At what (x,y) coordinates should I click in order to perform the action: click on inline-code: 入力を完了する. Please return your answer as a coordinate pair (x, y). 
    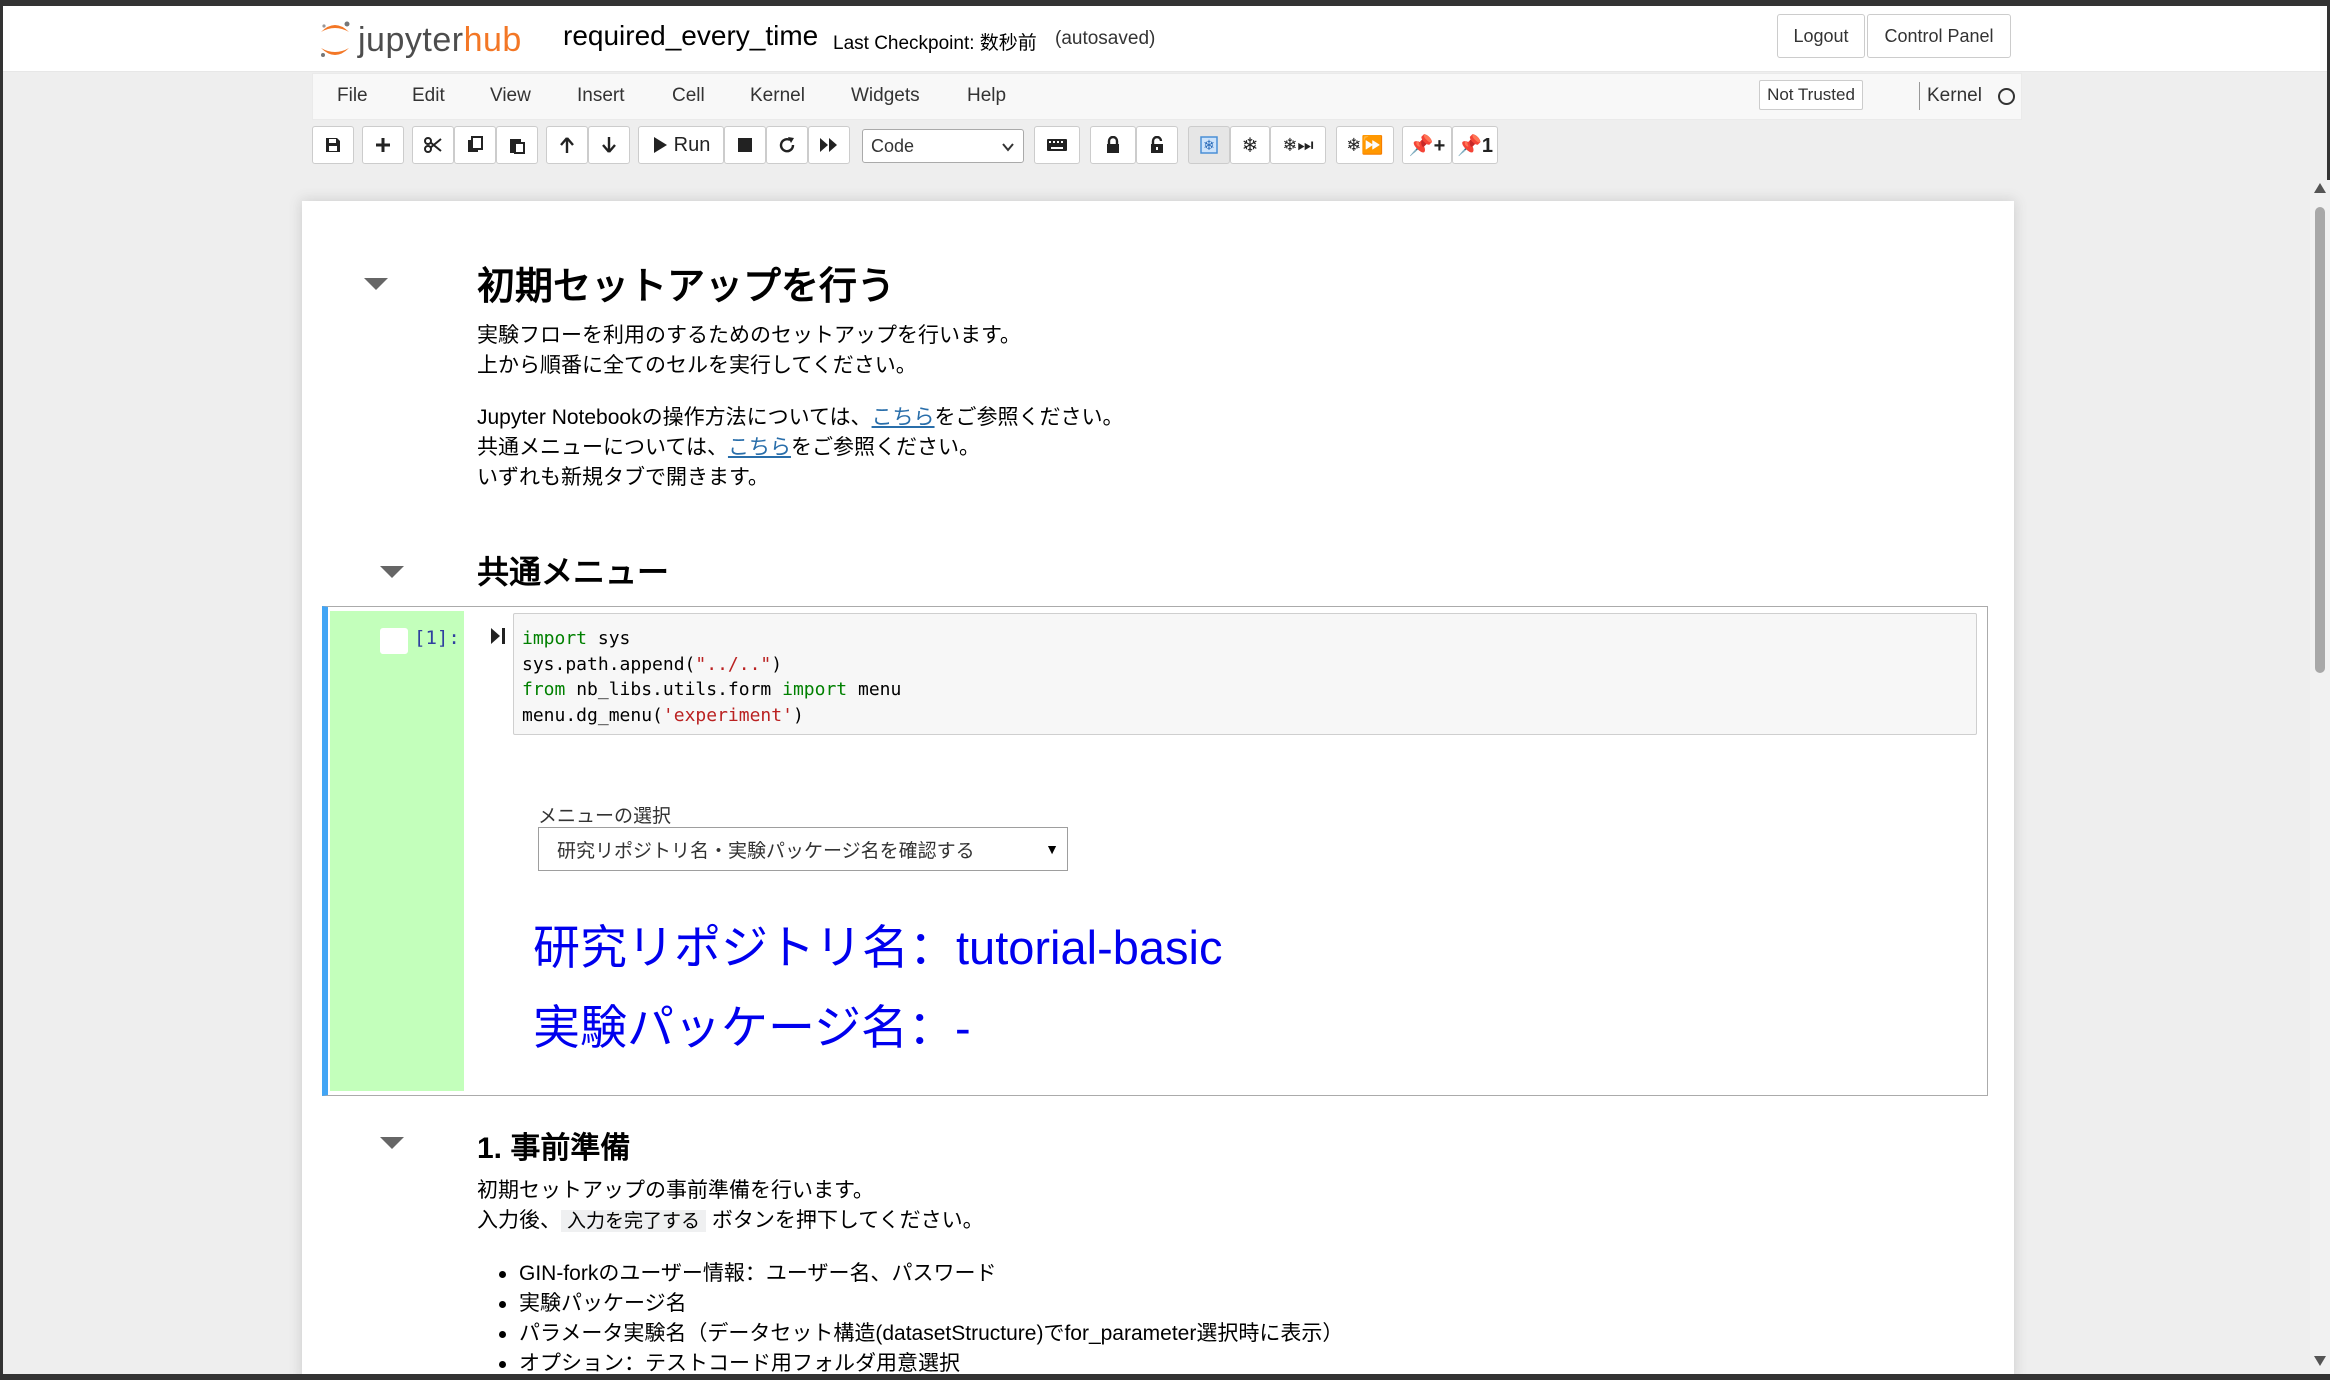
    Looking at the image, I should click on (634, 1221).